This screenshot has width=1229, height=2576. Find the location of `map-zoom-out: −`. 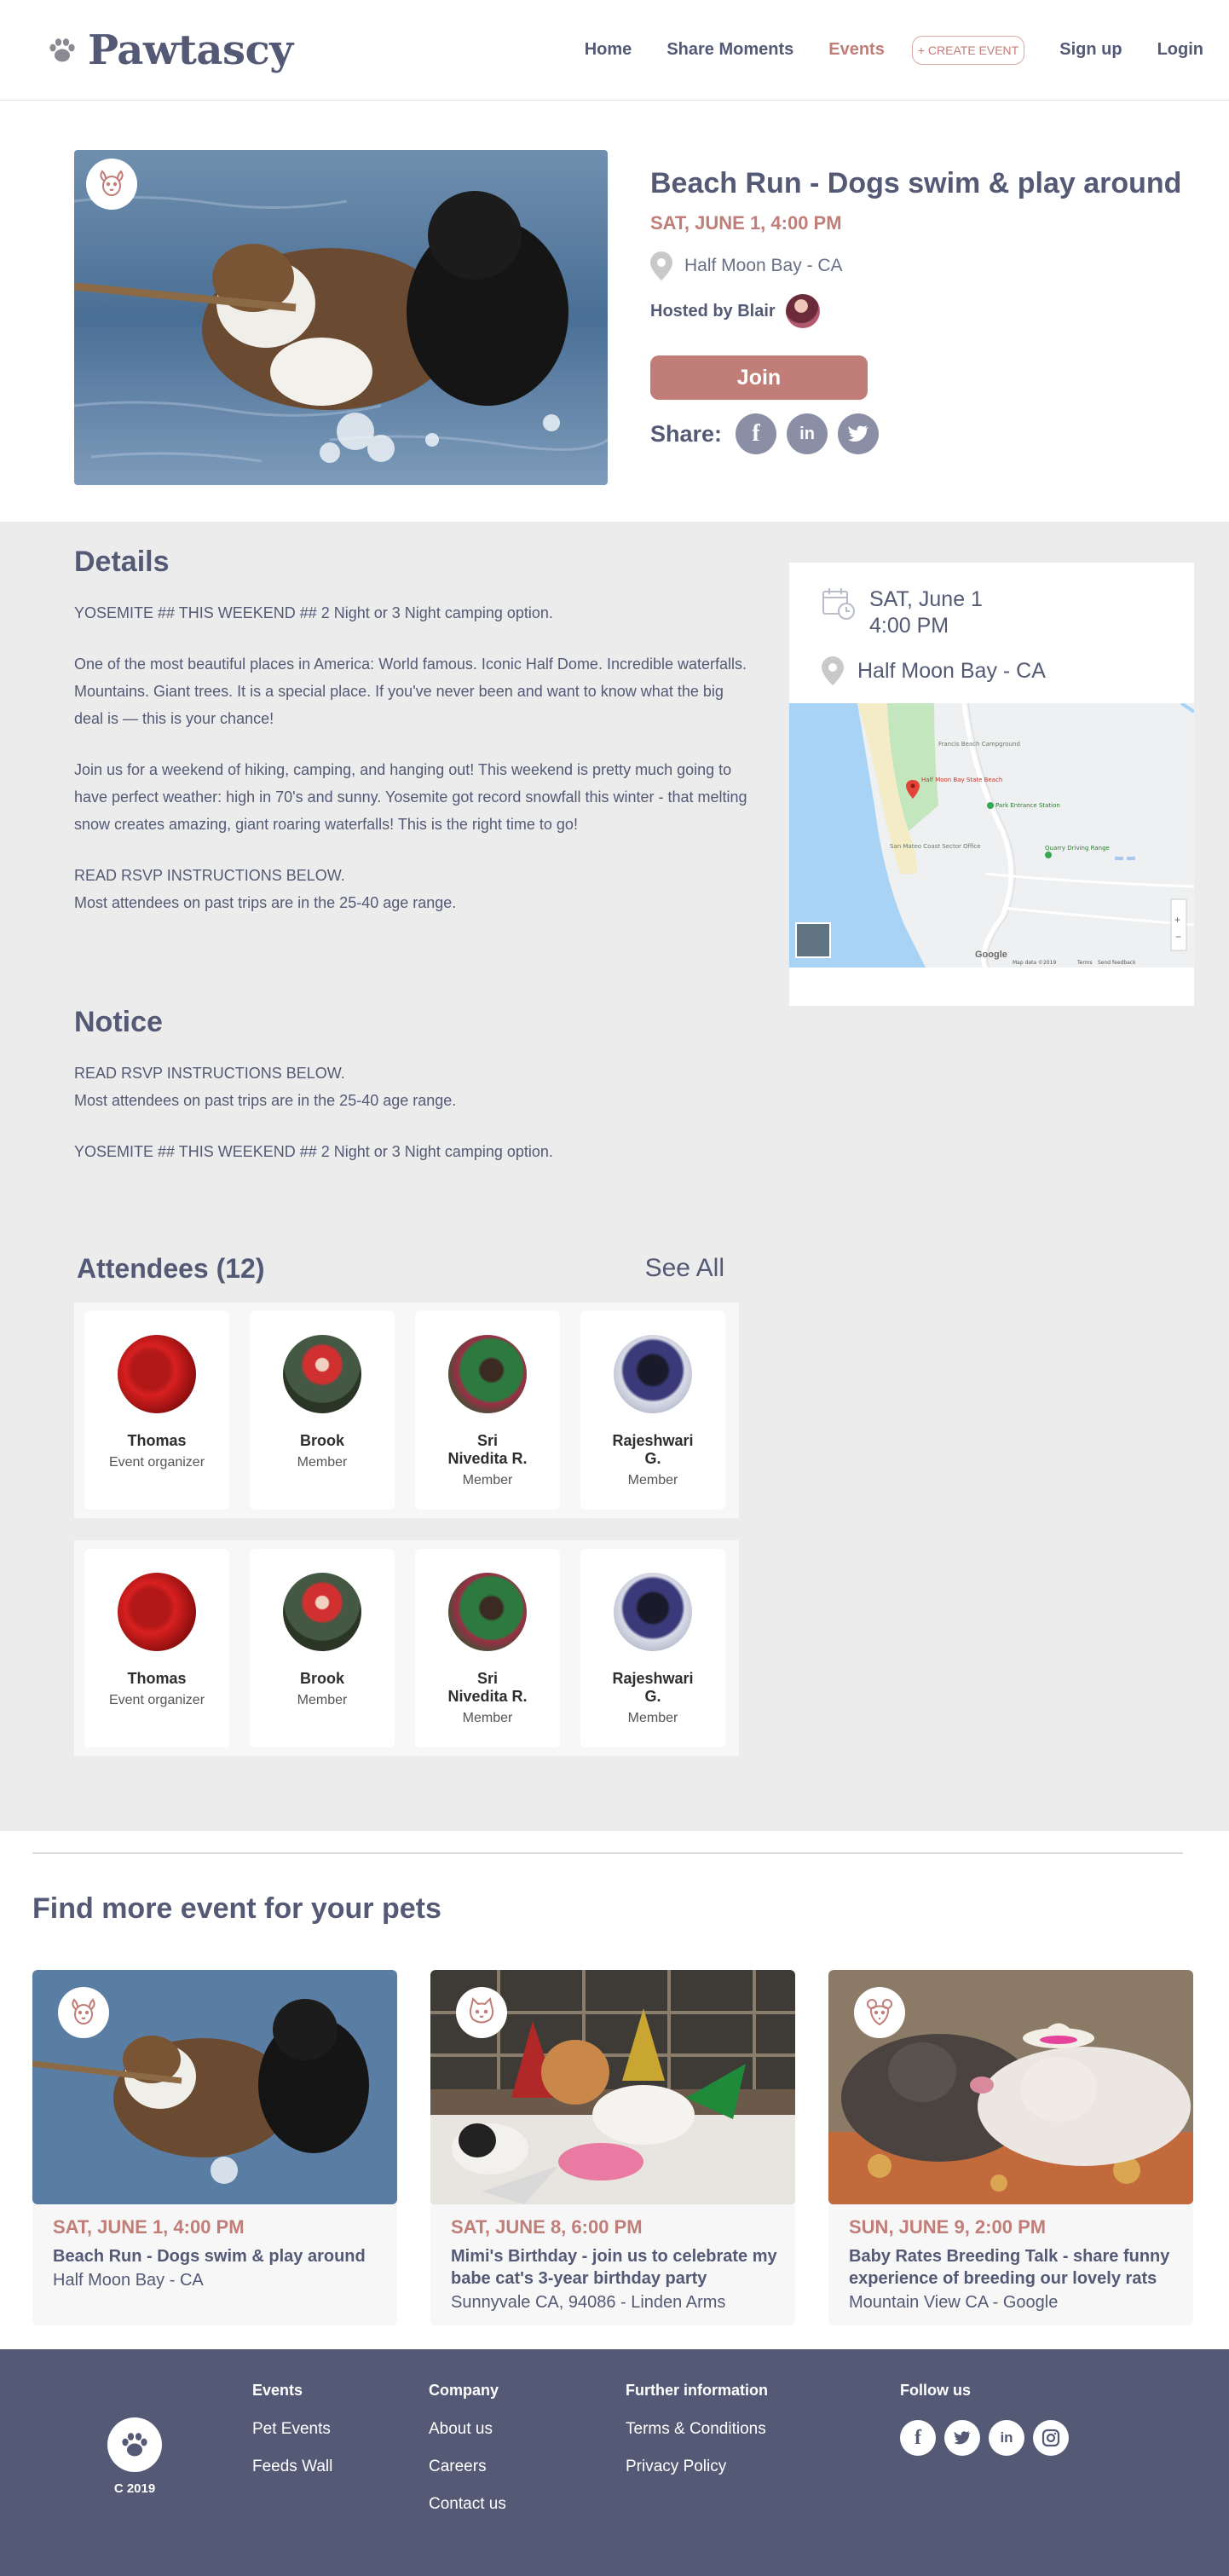

map-zoom-out: − is located at coordinates (1178, 937).